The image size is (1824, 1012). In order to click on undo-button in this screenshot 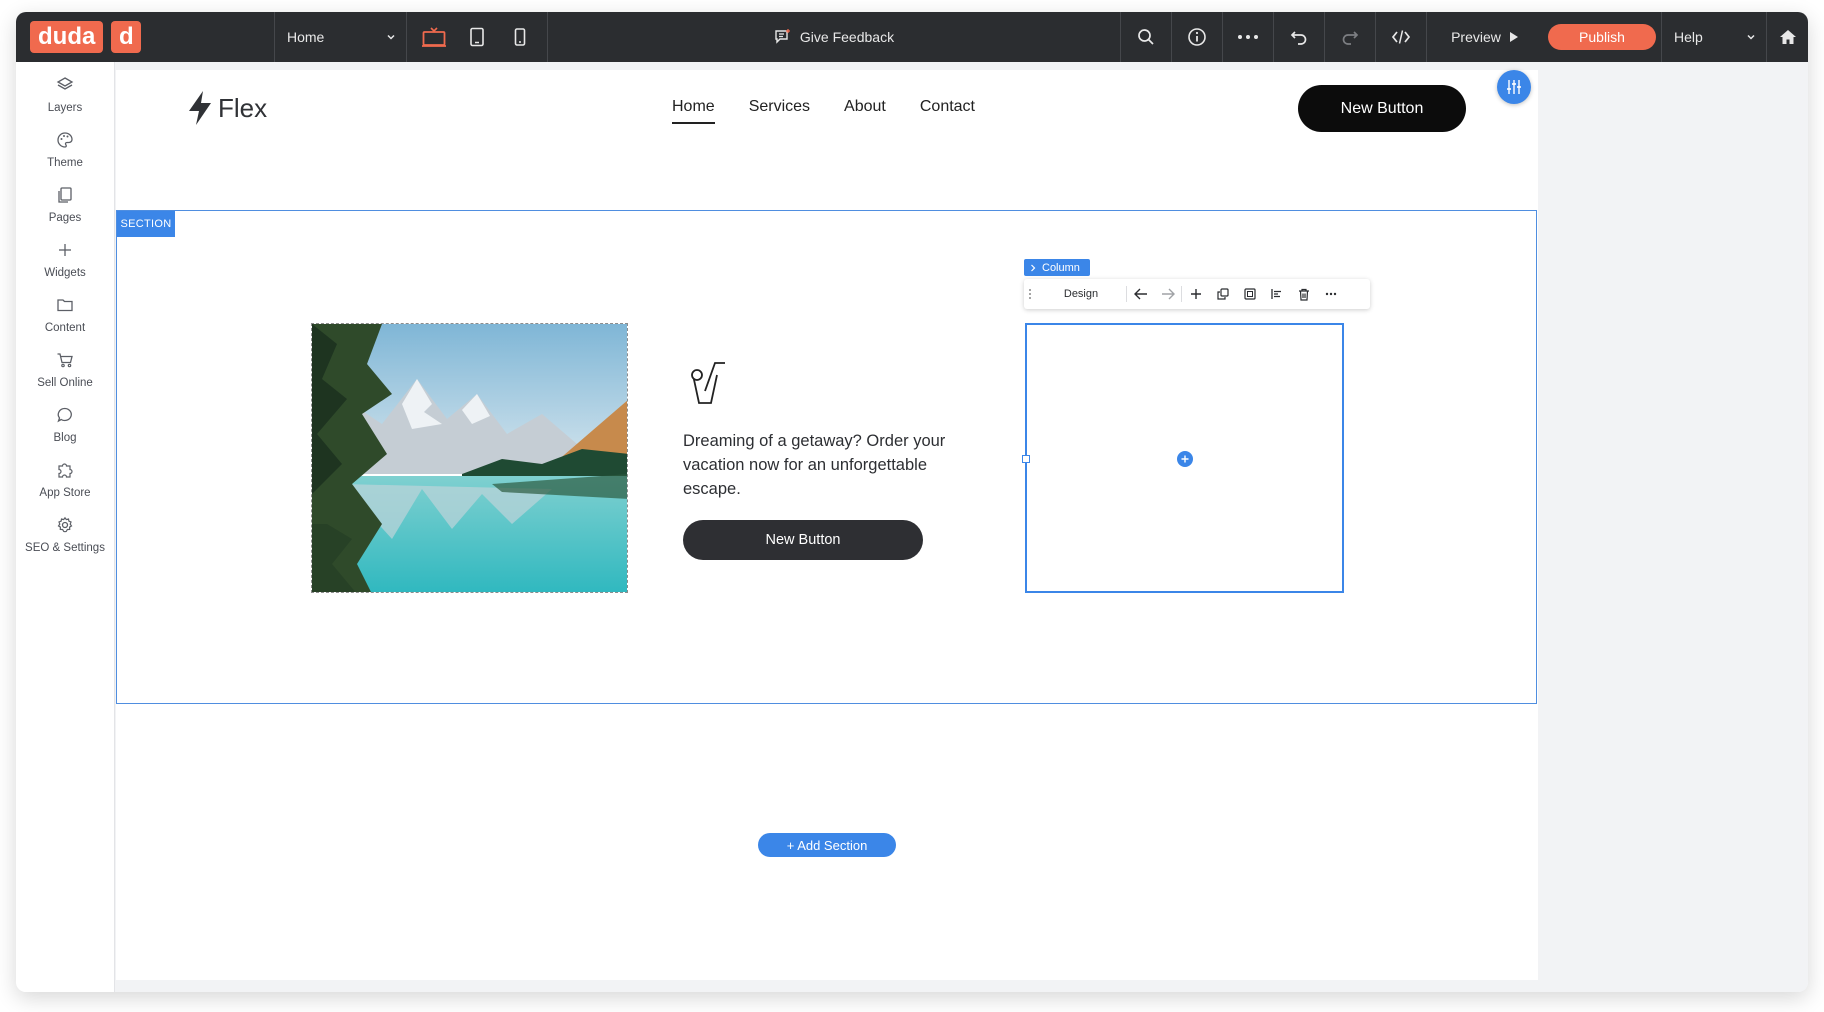, I will do `click(1299, 37)`.